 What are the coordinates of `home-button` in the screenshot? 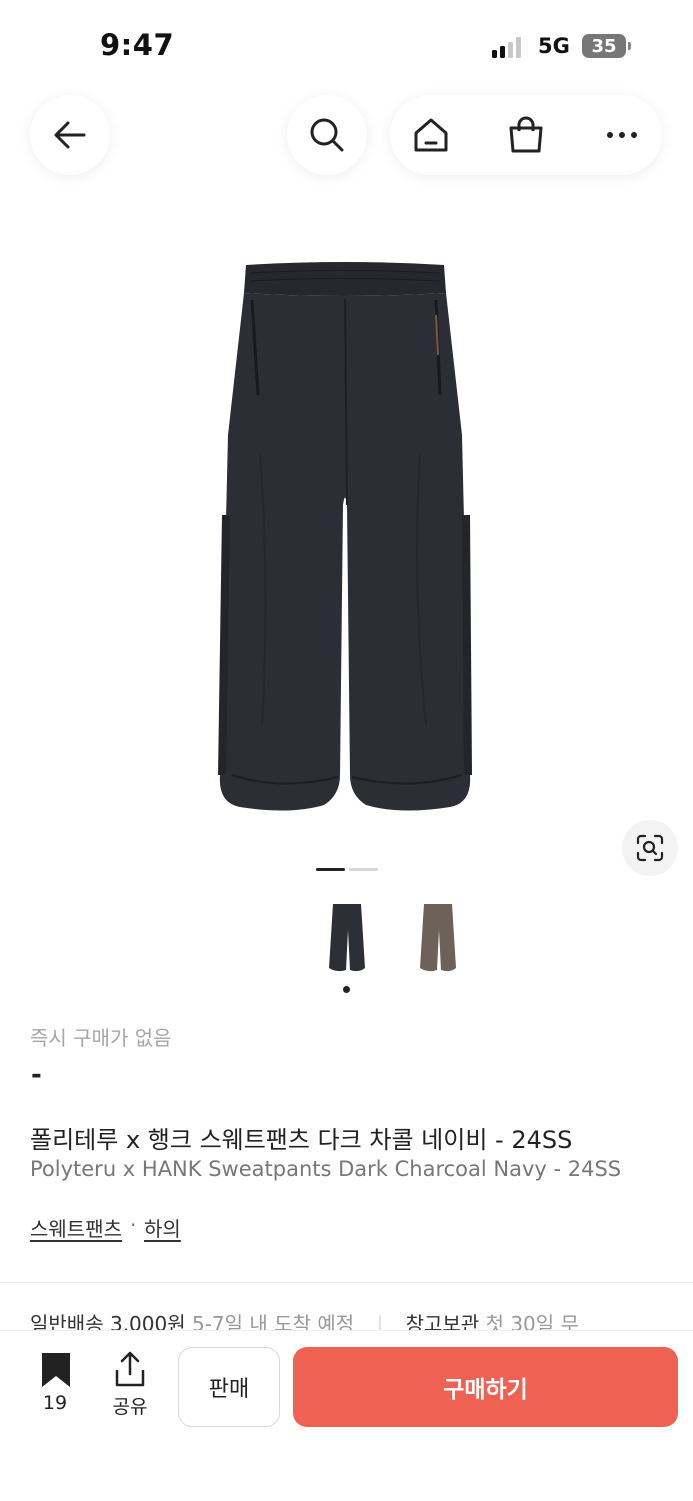 It's located at (431, 135).